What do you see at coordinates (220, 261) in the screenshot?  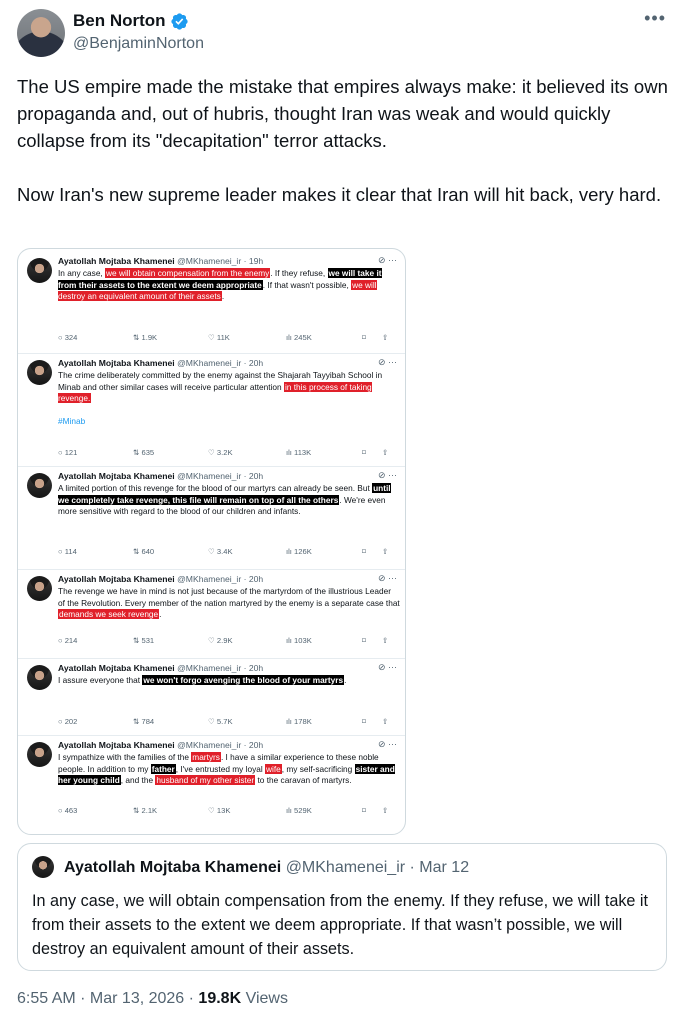 I see `embedded-handle-time: @MKhamenei_ir · 19h` at bounding box center [220, 261].